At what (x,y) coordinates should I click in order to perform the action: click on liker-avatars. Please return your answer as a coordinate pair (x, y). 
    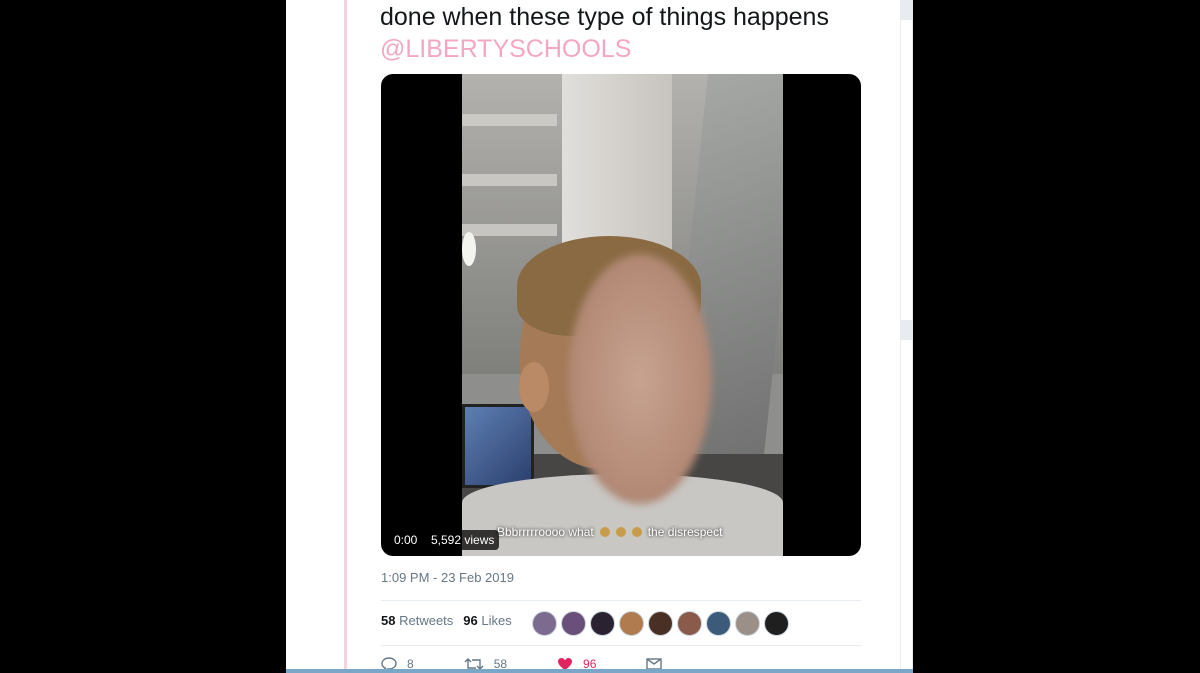
    Looking at the image, I should click on (660, 623).